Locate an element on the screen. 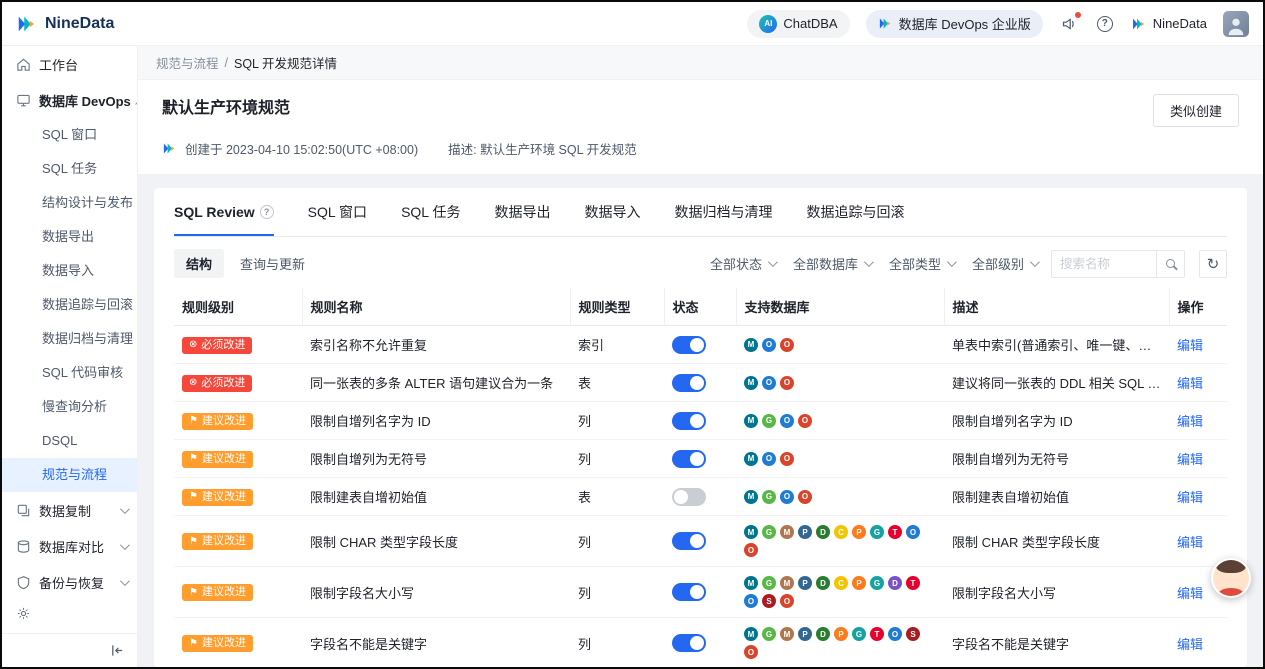 The width and height of the screenshot is (1265, 669). sidebar-item-partial is located at coordinates (69, 610).